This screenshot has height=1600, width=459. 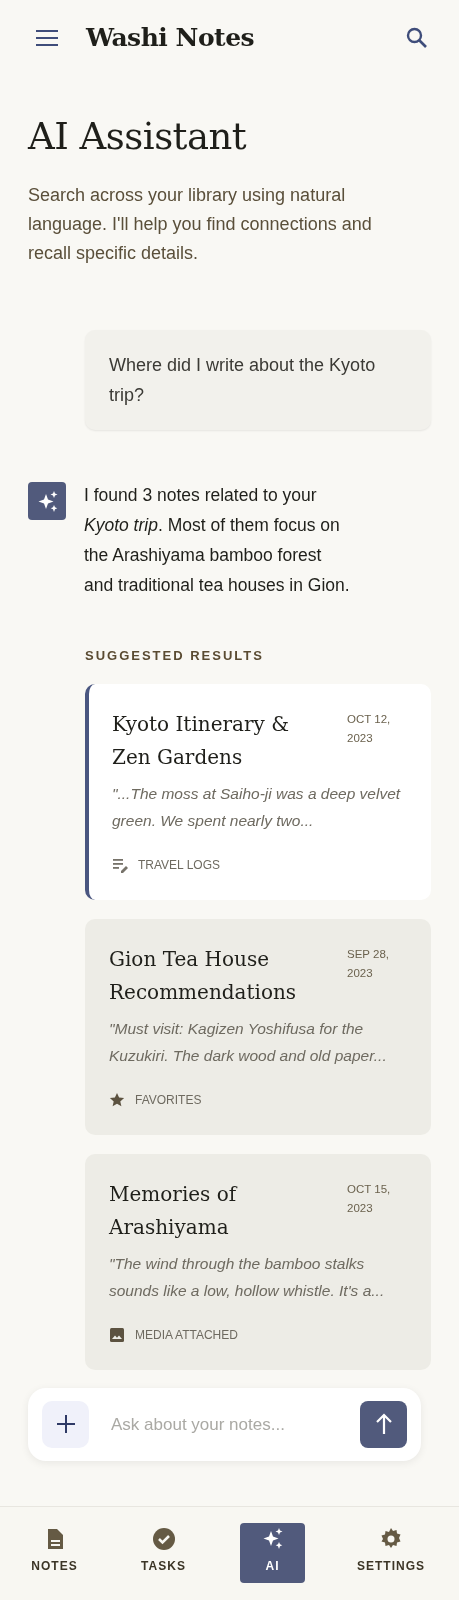 I want to click on search-icon, so click(x=417, y=37).